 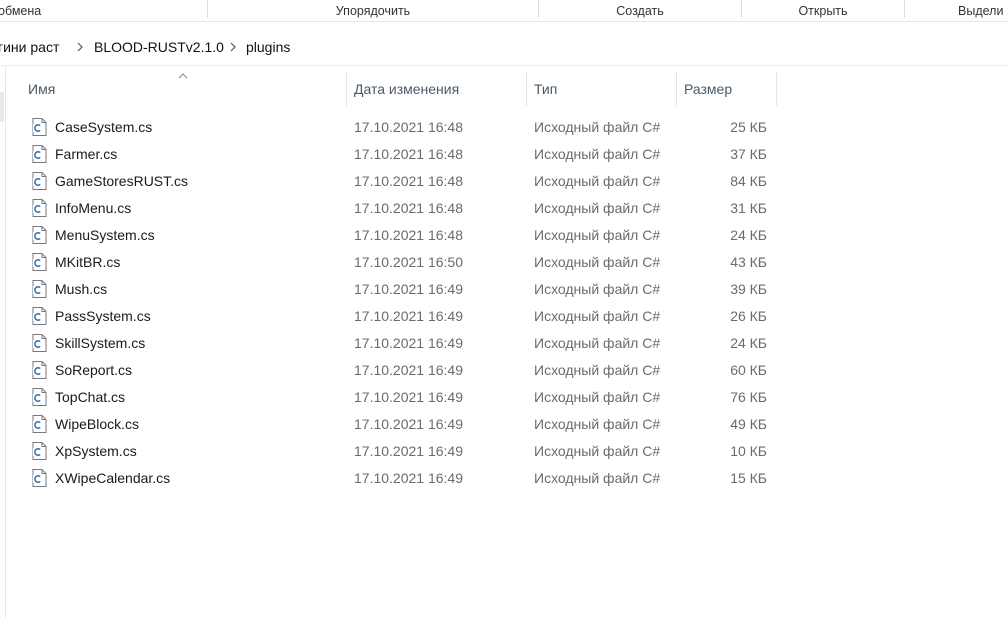 What do you see at coordinates (748, 451) in the screenshot?
I see `file-size: 10 КБ` at bounding box center [748, 451].